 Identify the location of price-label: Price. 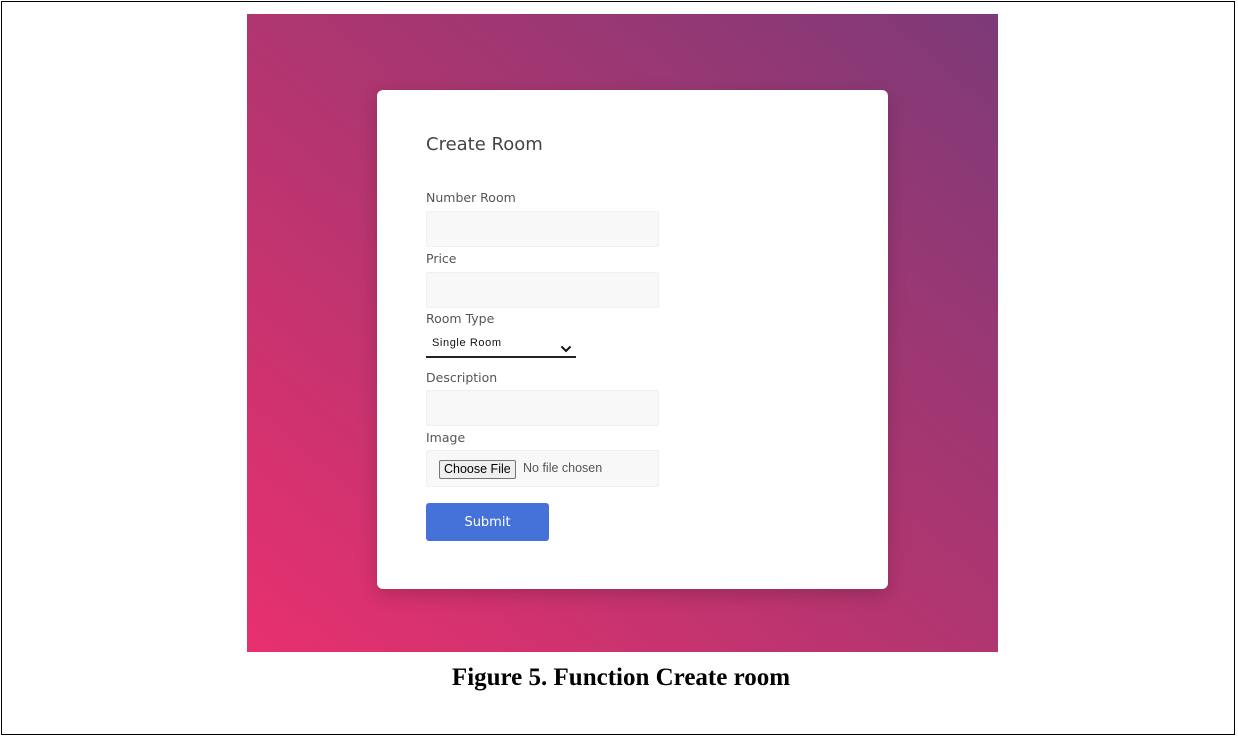
(441, 258).